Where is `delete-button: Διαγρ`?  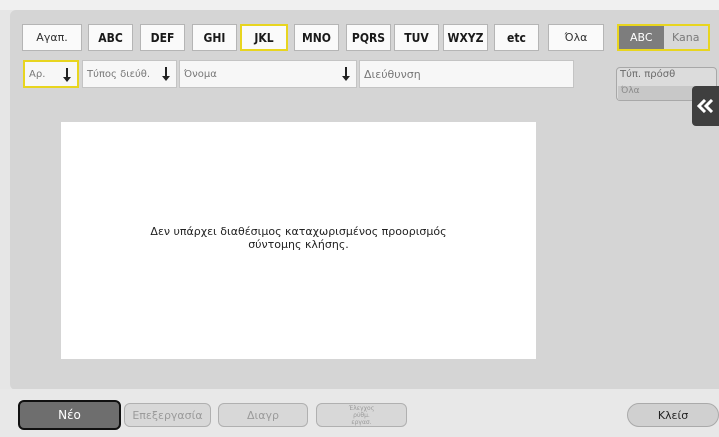 delete-button: Διαγρ is located at coordinates (263, 415).